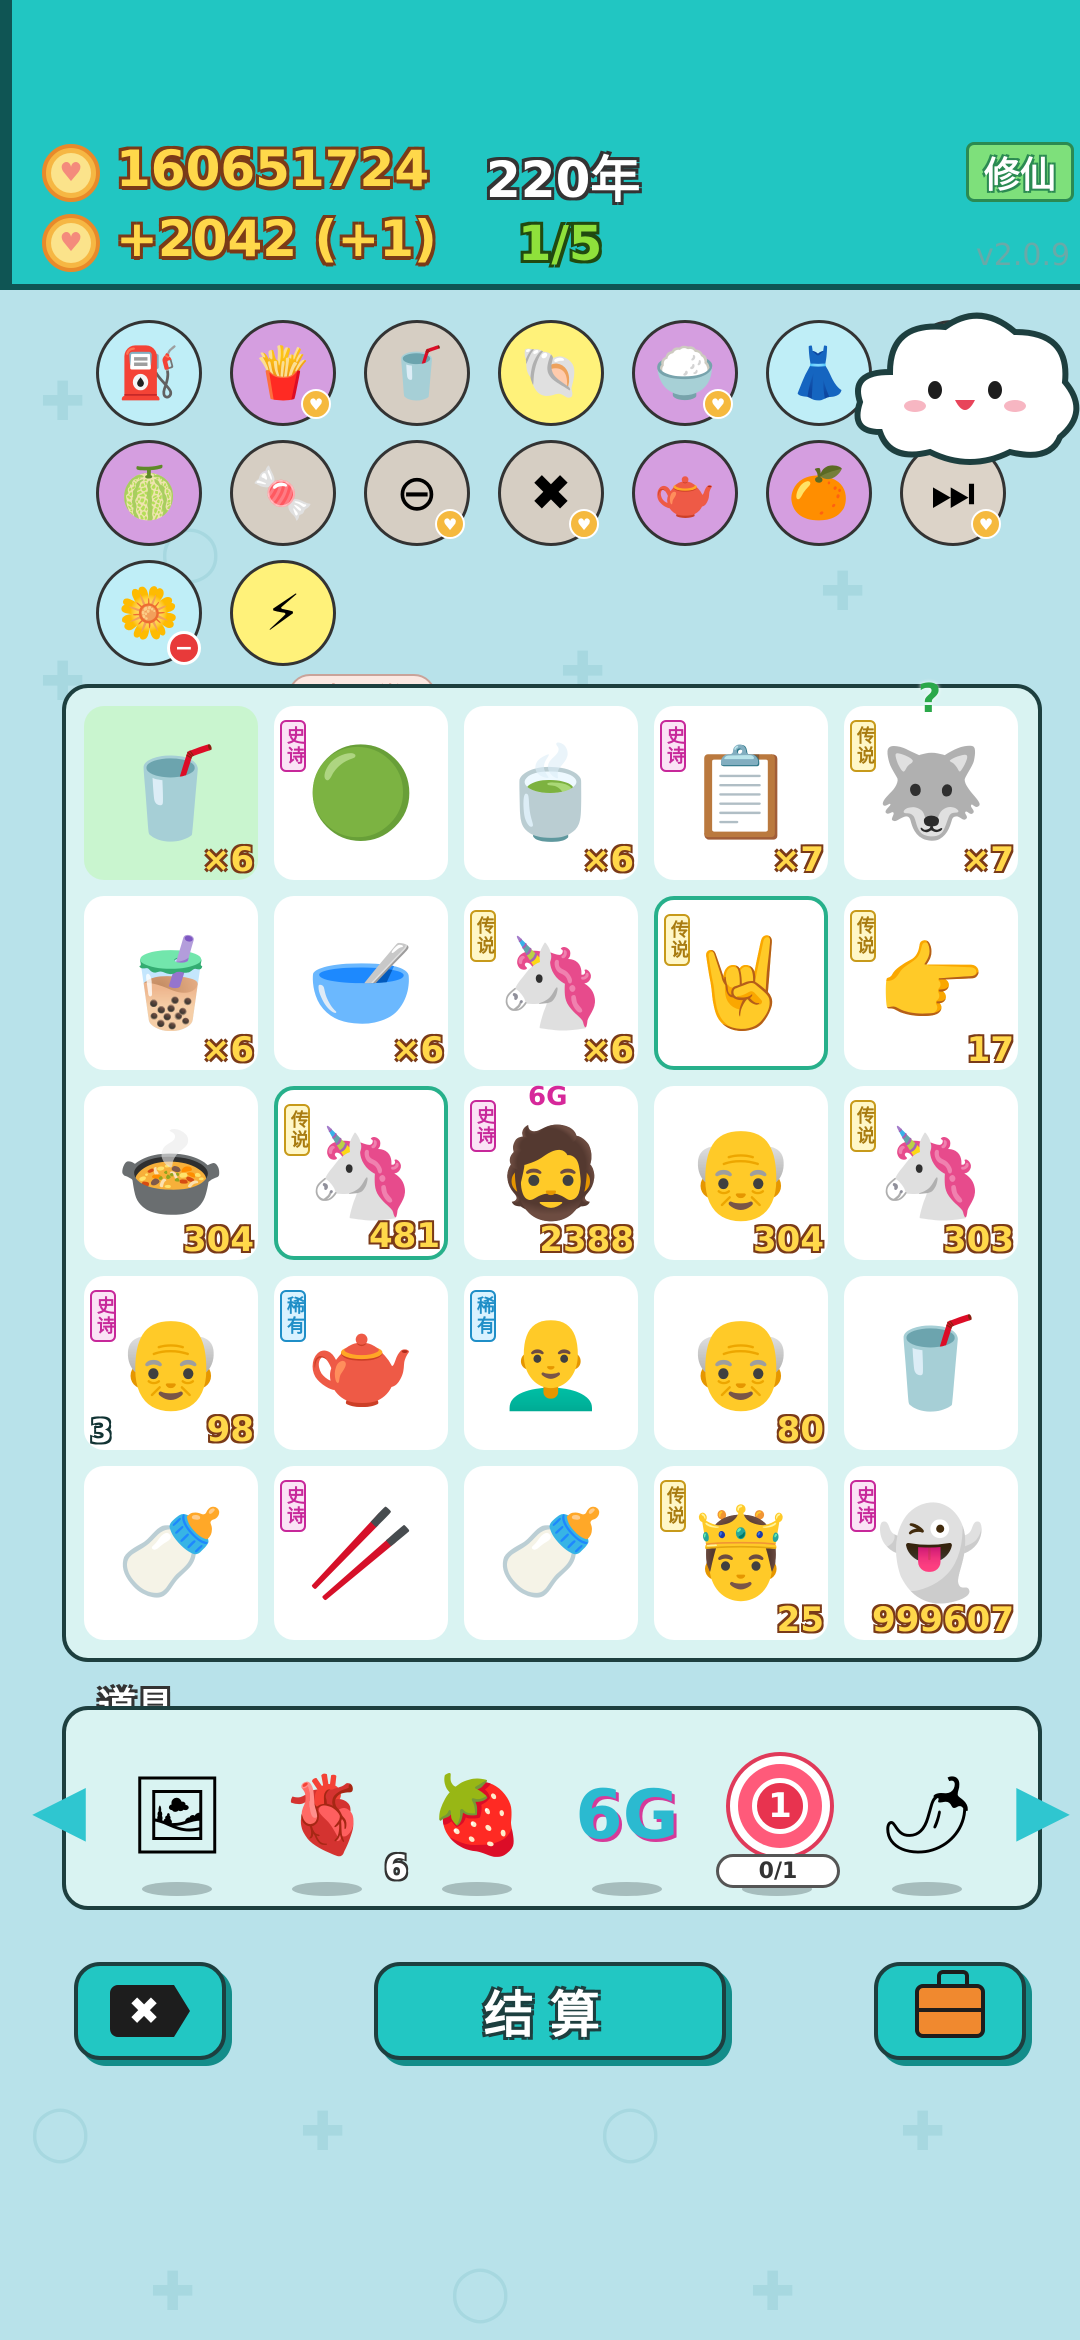 The image size is (1080, 2340). Describe the element at coordinates (177, 1828) in the screenshot. I see `frame-item: 🖼` at that location.